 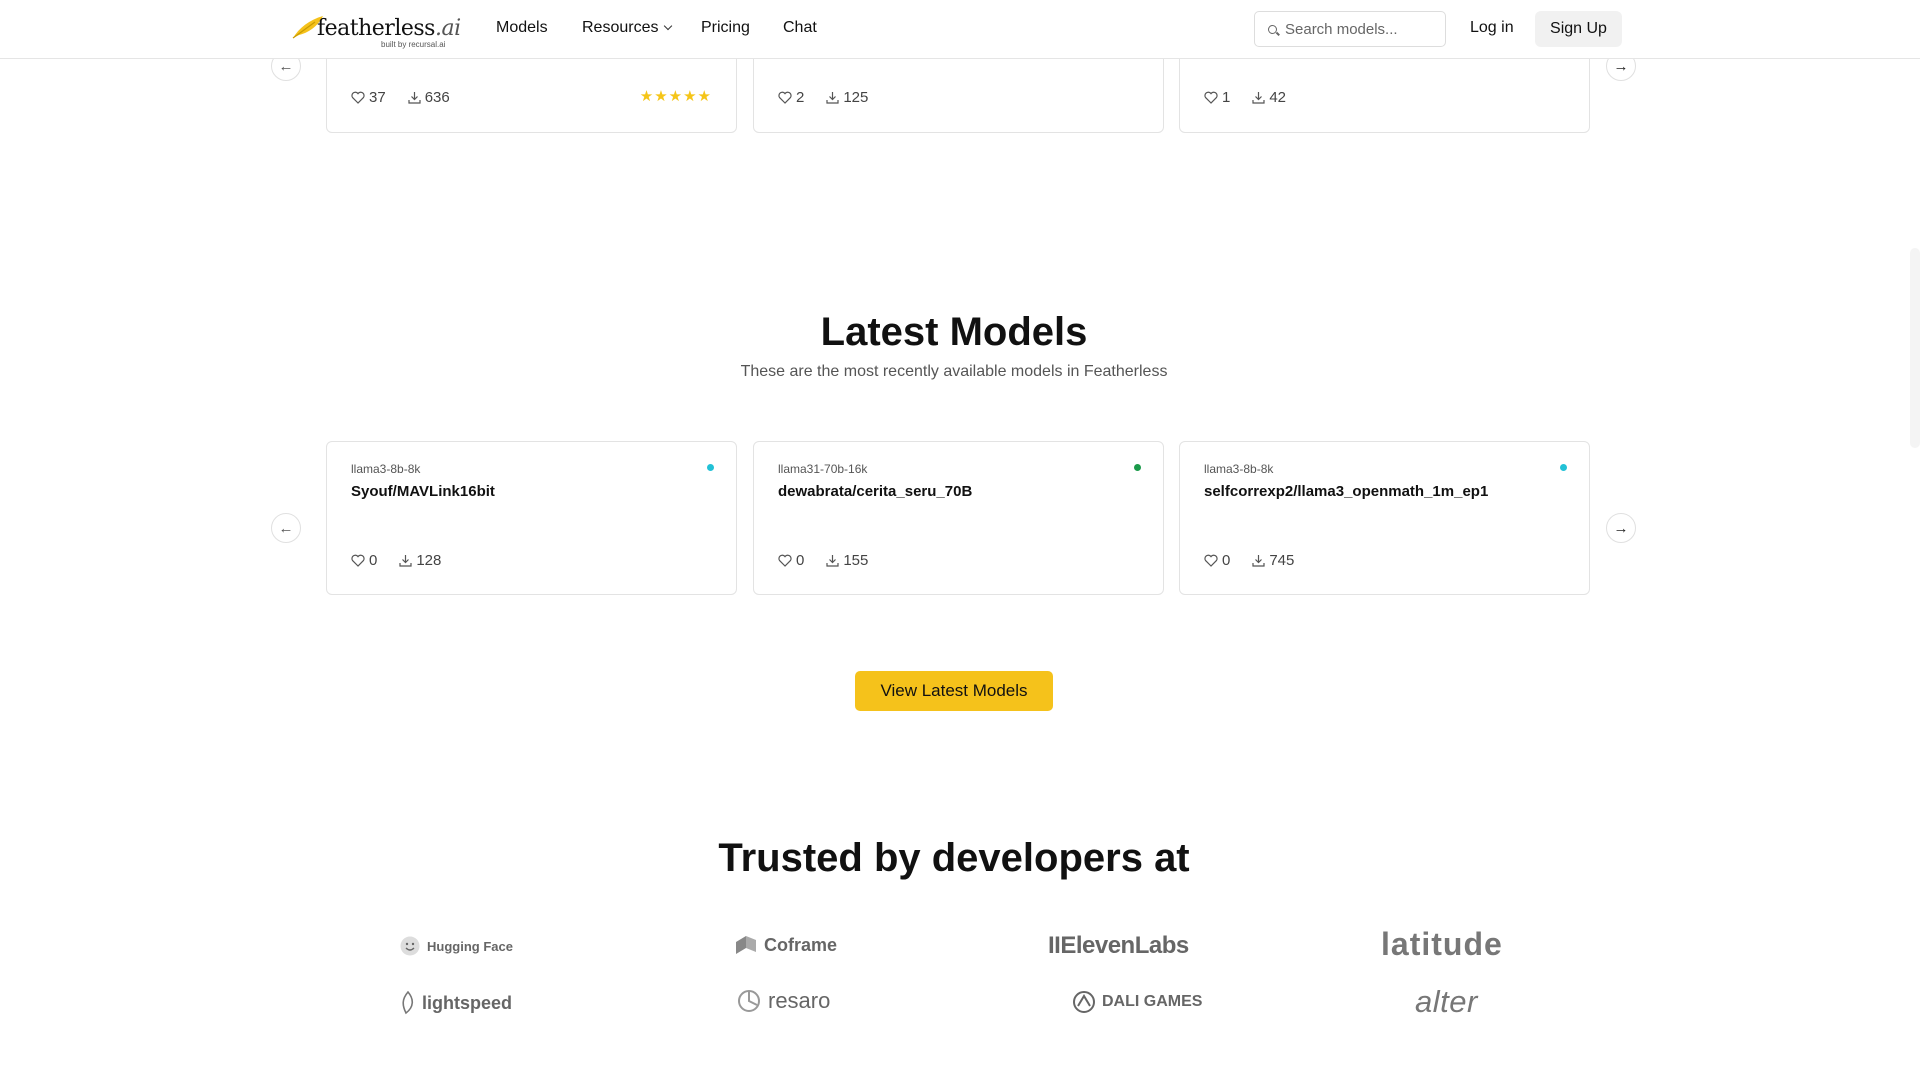 I want to click on likes-count: 37, so click(x=377, y=97).